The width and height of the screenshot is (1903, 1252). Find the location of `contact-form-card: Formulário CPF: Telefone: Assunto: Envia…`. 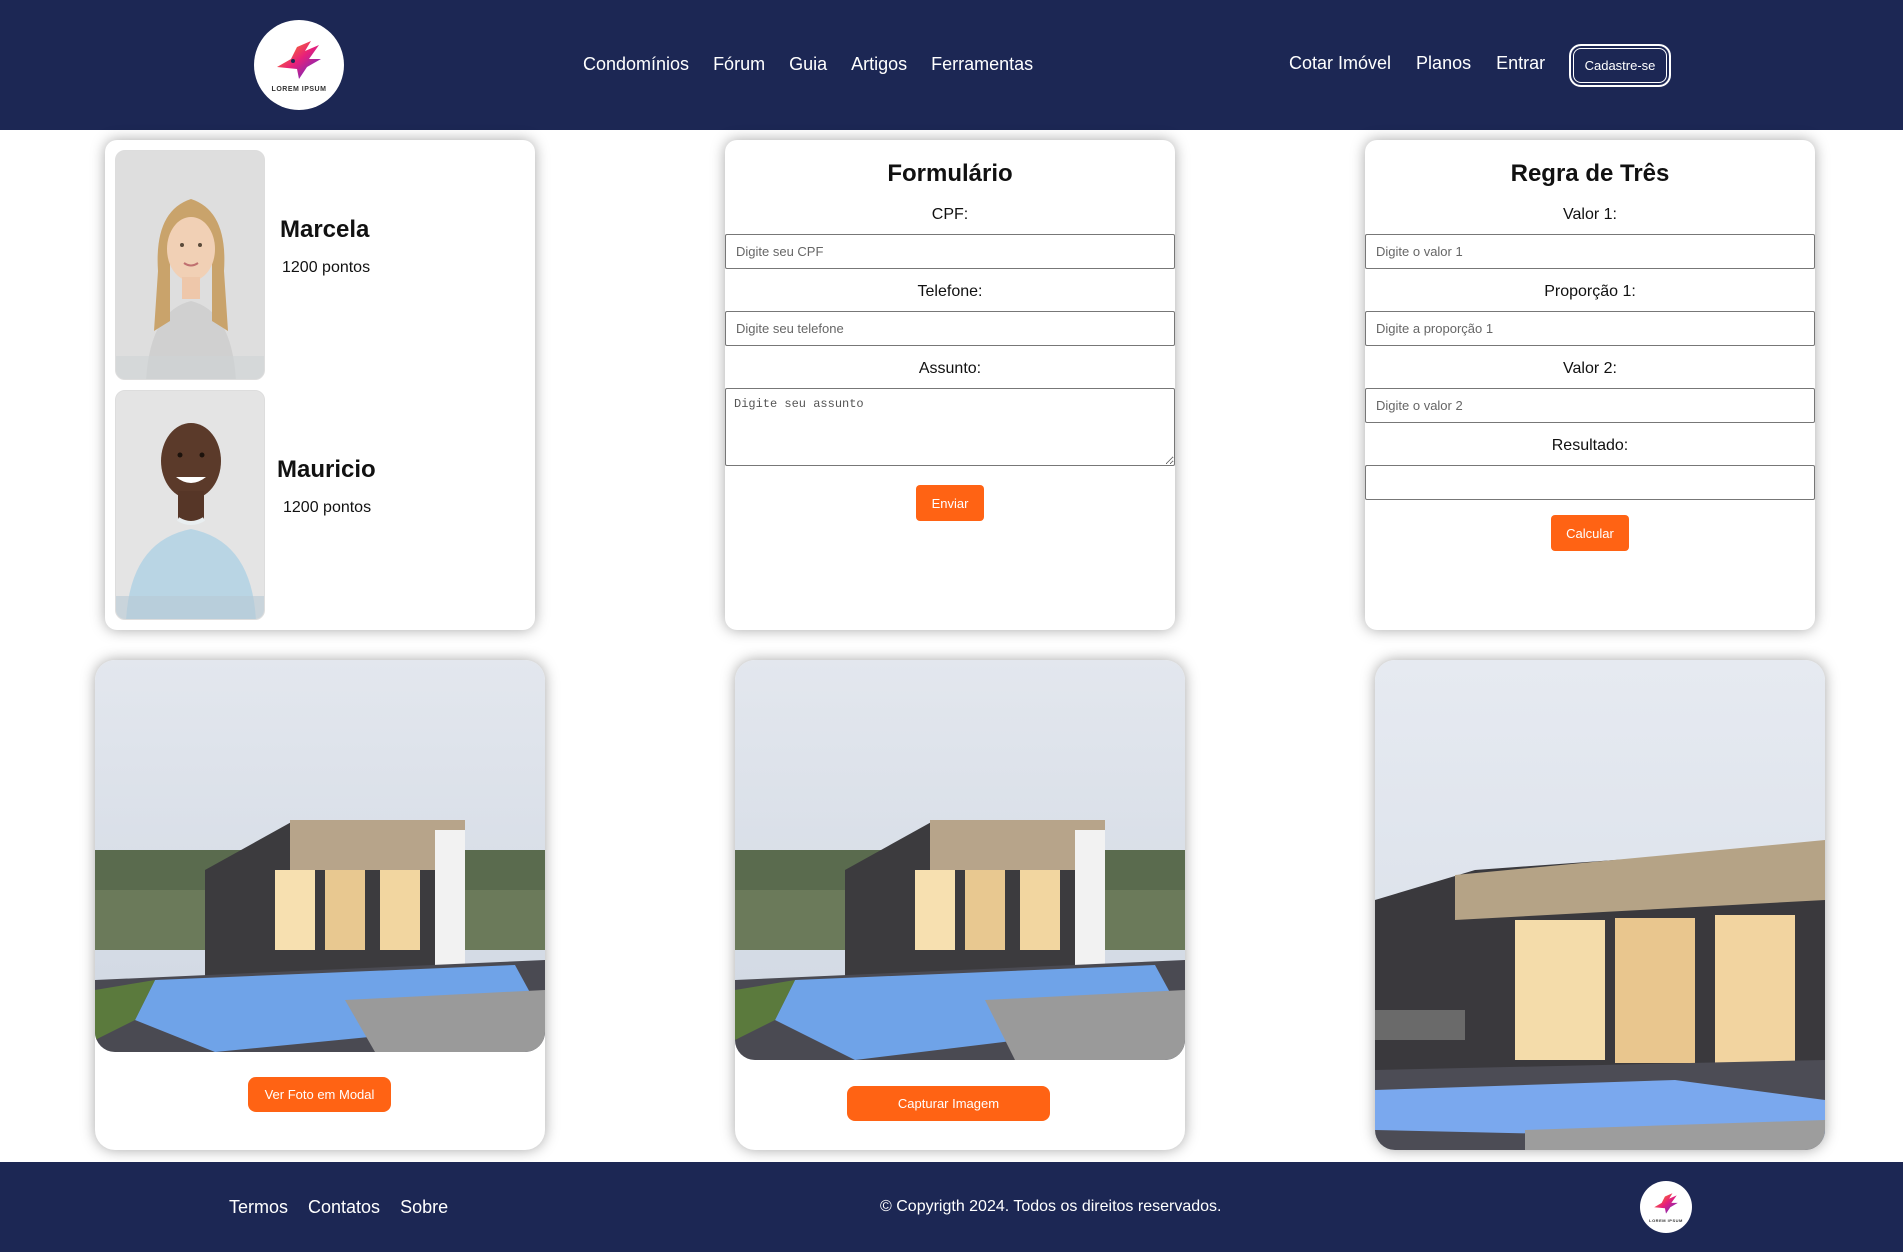

contact-form-card: Formulário CPF: Telefone: Assunto: Envia… is located at coordinates (950, 385).